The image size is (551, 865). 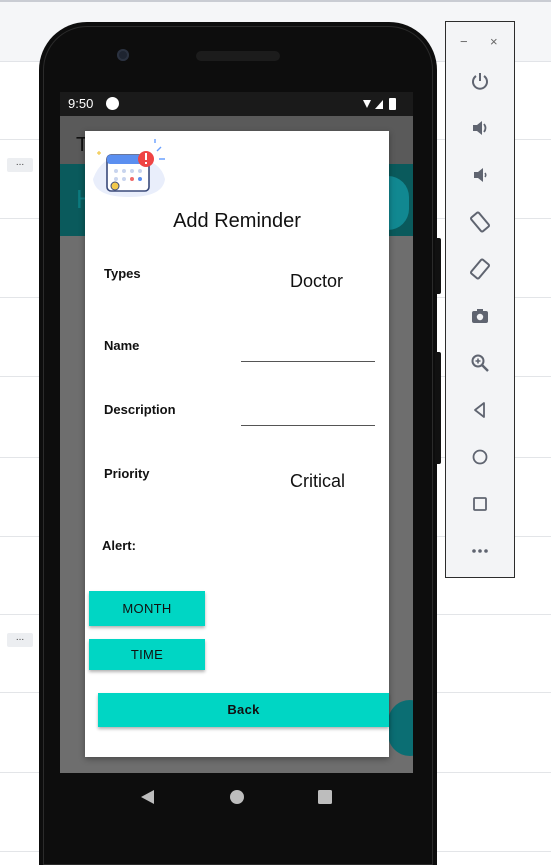 I want to click on power-side-button, so click(x=438, y=266).